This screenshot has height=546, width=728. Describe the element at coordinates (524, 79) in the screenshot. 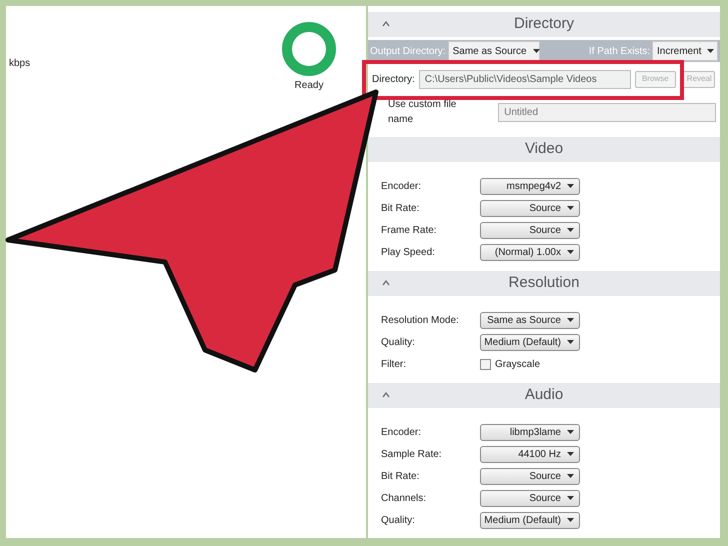

I see `directory-field: C:\Users\Public\Videos\Sample Videos` at that location.